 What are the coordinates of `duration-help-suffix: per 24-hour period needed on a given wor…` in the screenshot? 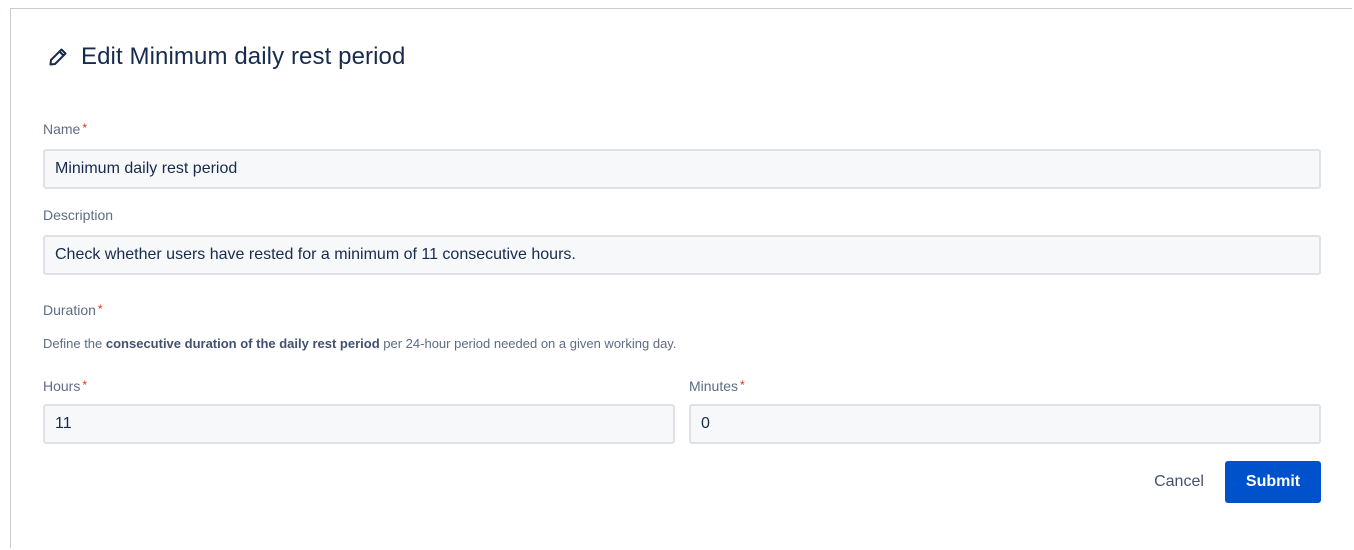 It's located at (528, 343).